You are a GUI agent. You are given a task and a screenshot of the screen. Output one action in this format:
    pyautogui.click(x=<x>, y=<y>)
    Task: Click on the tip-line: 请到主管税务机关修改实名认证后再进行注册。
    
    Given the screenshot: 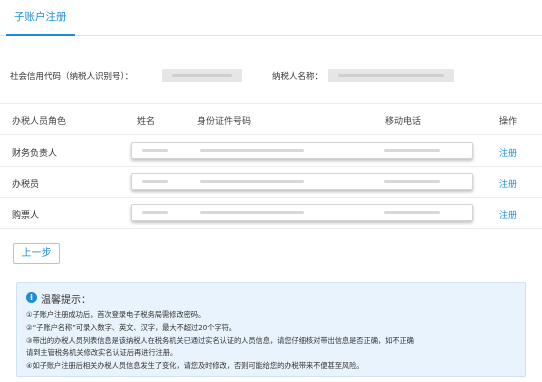 What is the action you would take?
    pyautogui.click(x=102, y=352)
    